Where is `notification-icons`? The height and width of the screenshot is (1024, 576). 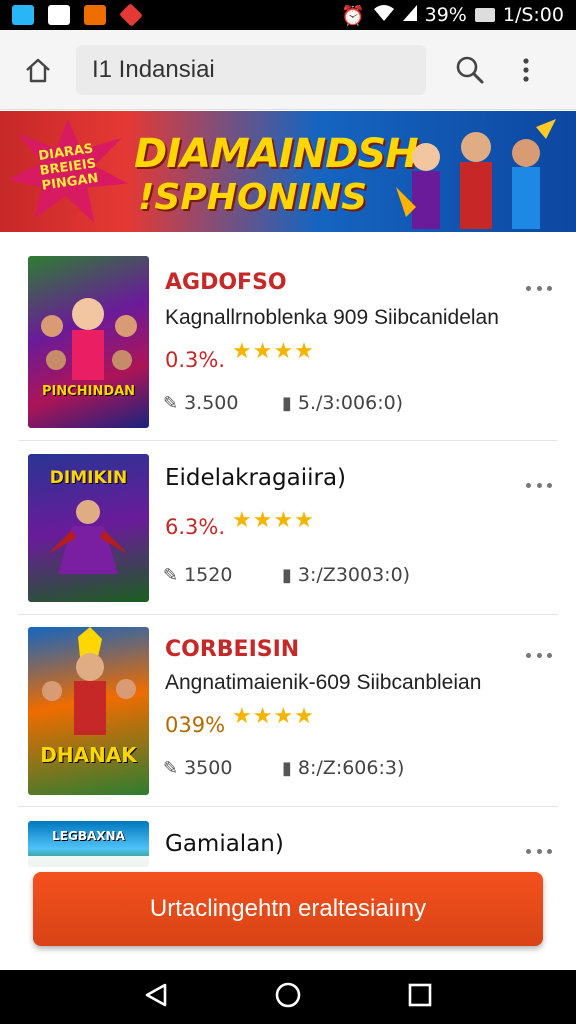
notification-icons is located at coordinates (77, 15).